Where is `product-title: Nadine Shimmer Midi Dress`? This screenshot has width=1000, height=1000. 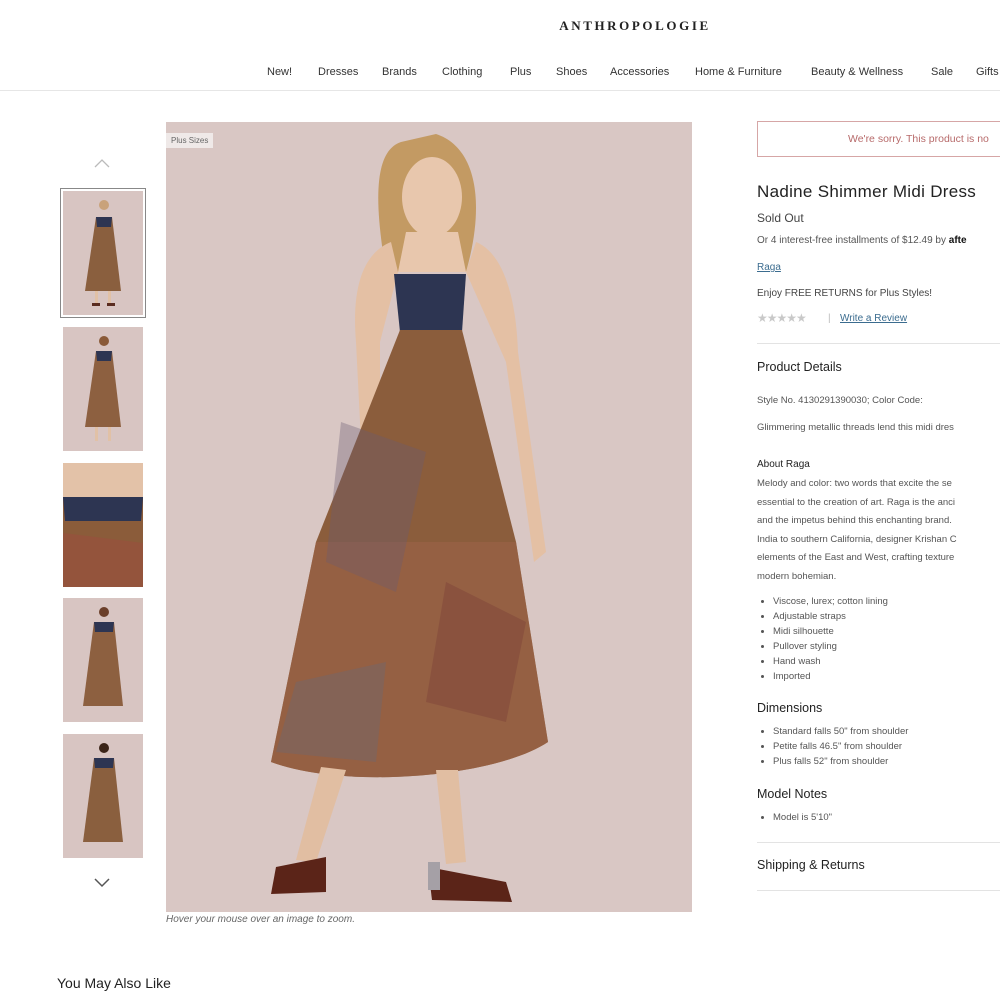 product-title: Nadine Shimmer Midi Dress is located at coordinates (867, 191).